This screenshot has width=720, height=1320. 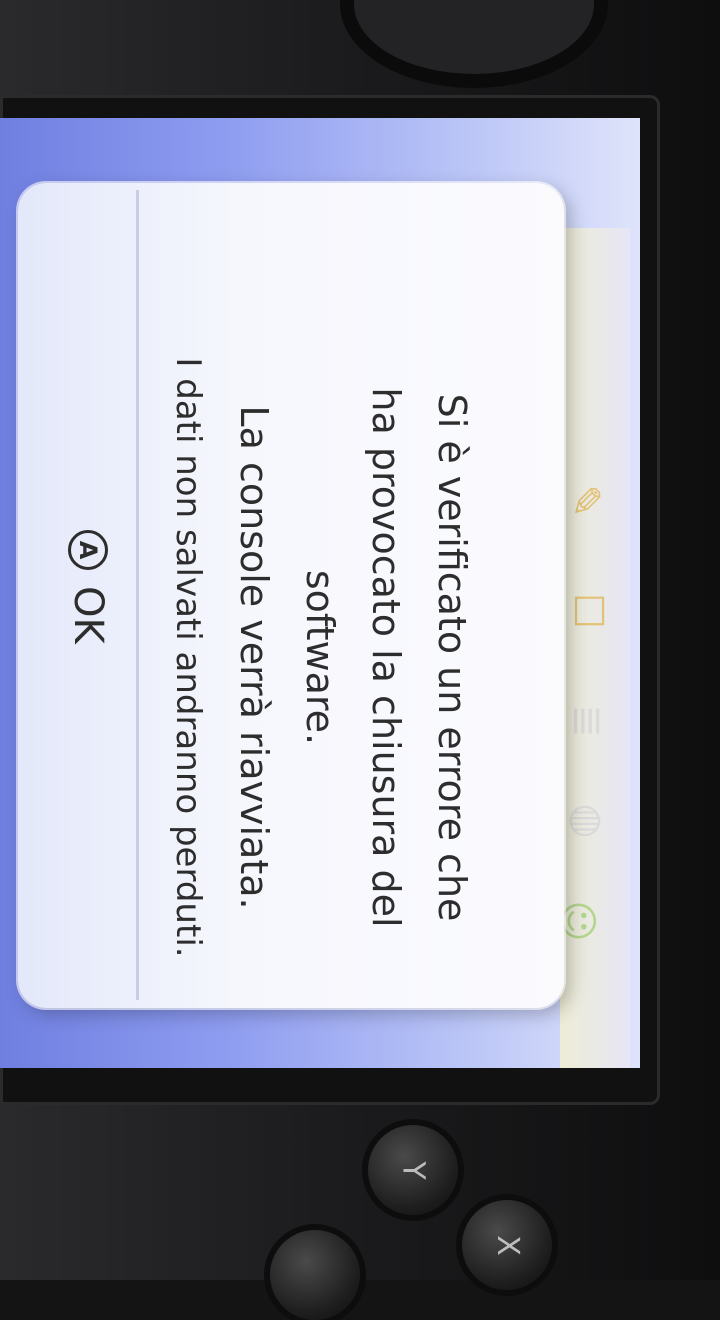 I want to click on globe-icon: ◍, so click(x=587, y=821).